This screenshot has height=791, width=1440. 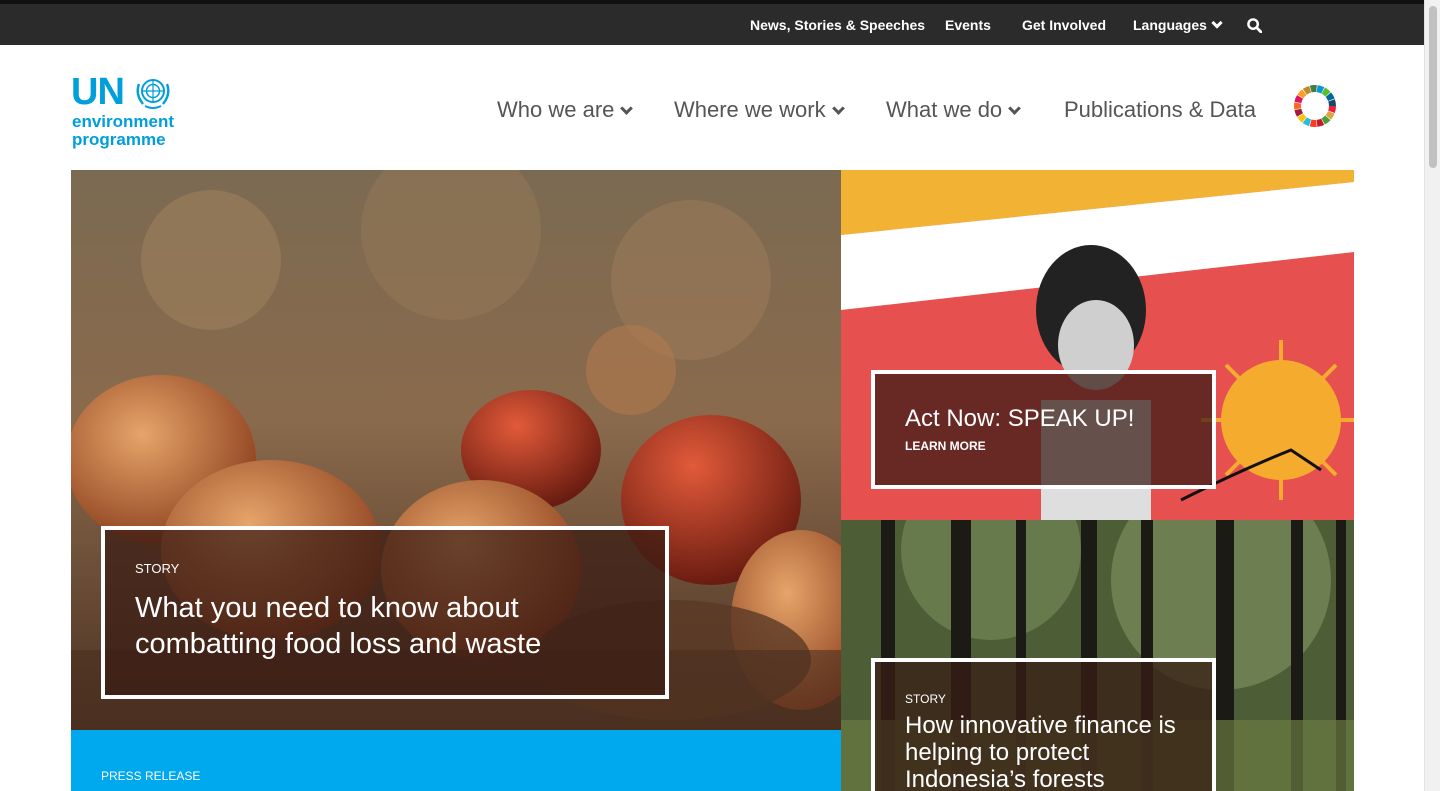 I want to click on languages-dropdown: Languages, so click(x=1178, y=24).